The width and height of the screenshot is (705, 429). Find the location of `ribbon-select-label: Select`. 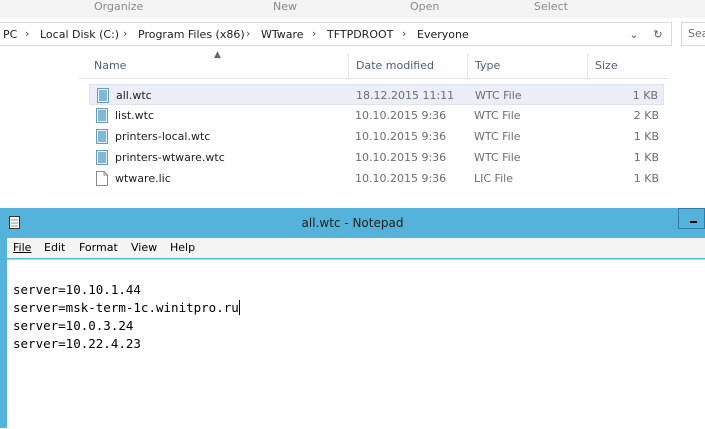

ribbon-select-label: Select is located at coordinates (551, 6).